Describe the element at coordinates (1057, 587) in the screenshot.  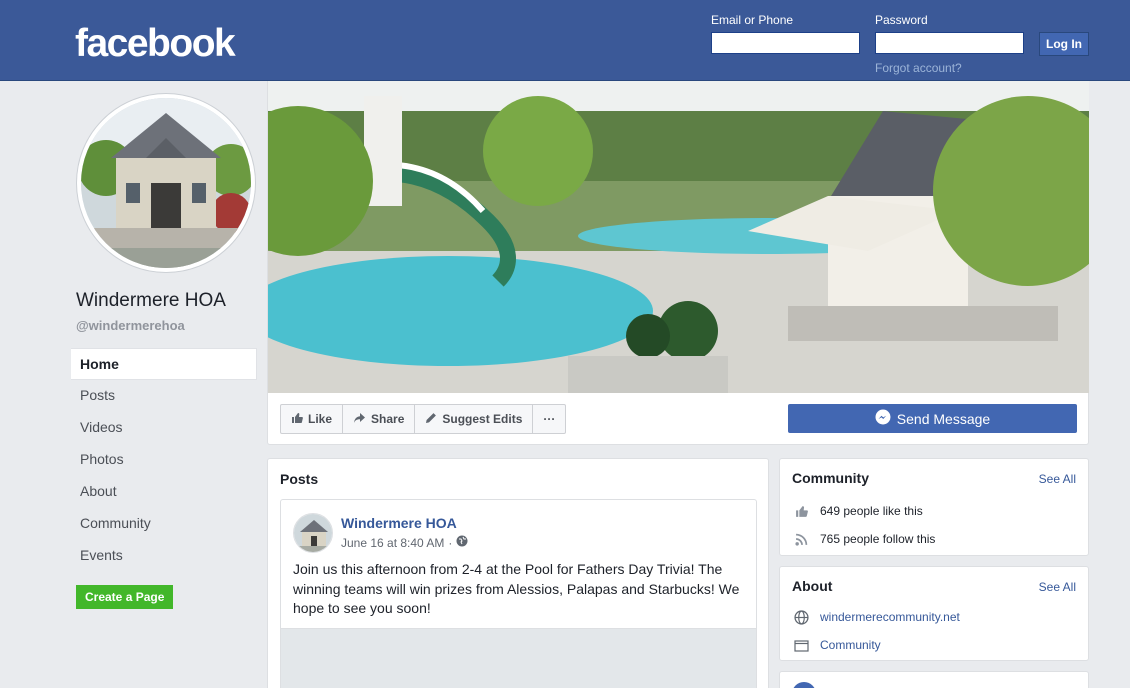
I see `about-see-all-link: See All` at that location.